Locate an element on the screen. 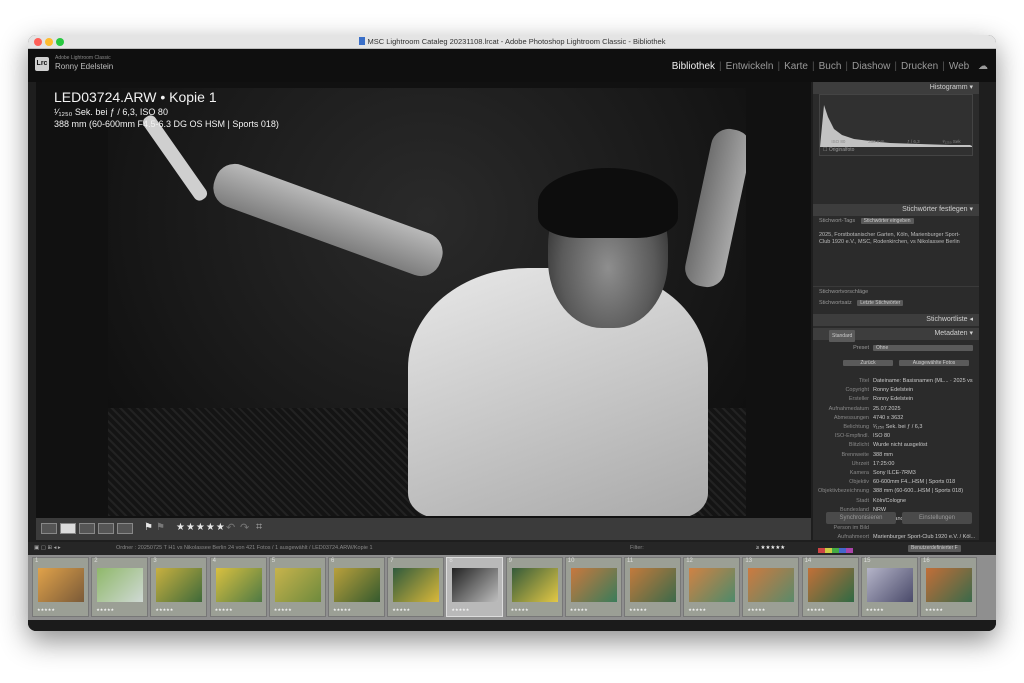 The height and width of the screenshot is (683, 1024). filmstrip-cell: 10 ★★★★★ is located at coordinates (593, 587).